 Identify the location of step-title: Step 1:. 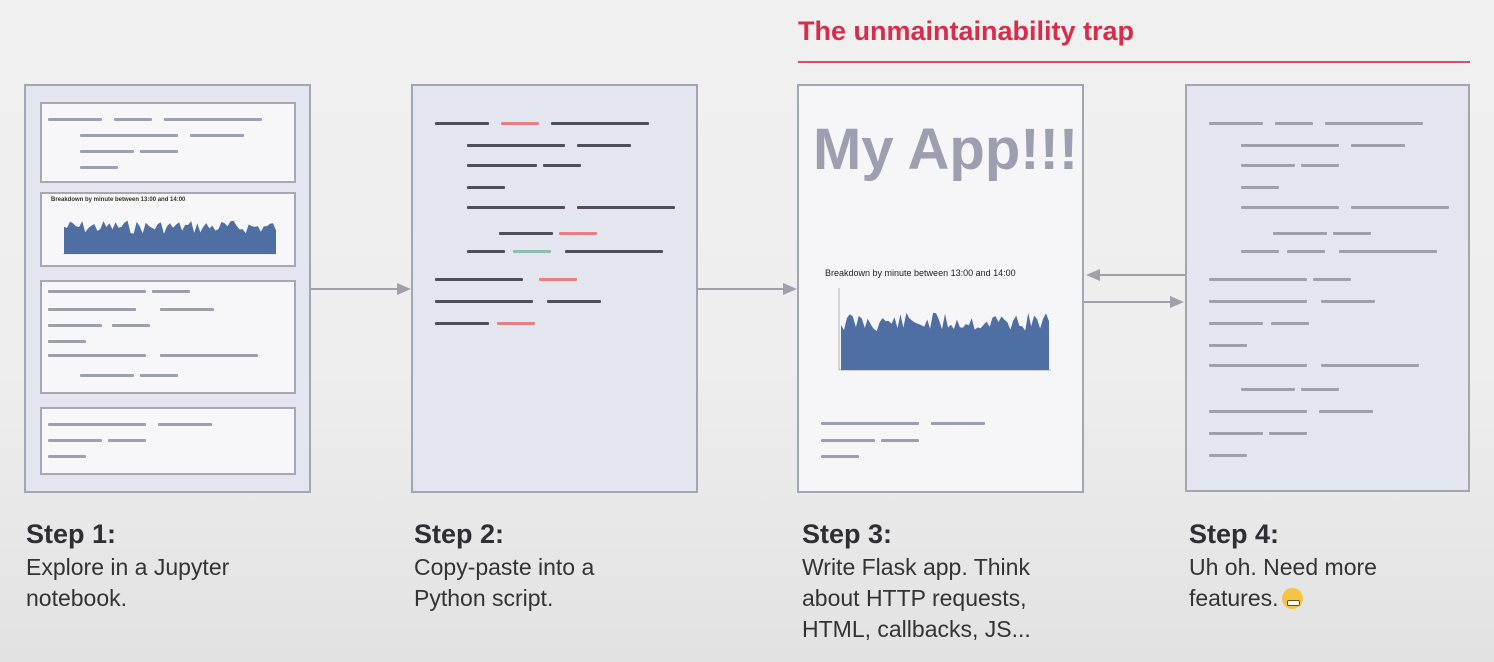
(71, 534).